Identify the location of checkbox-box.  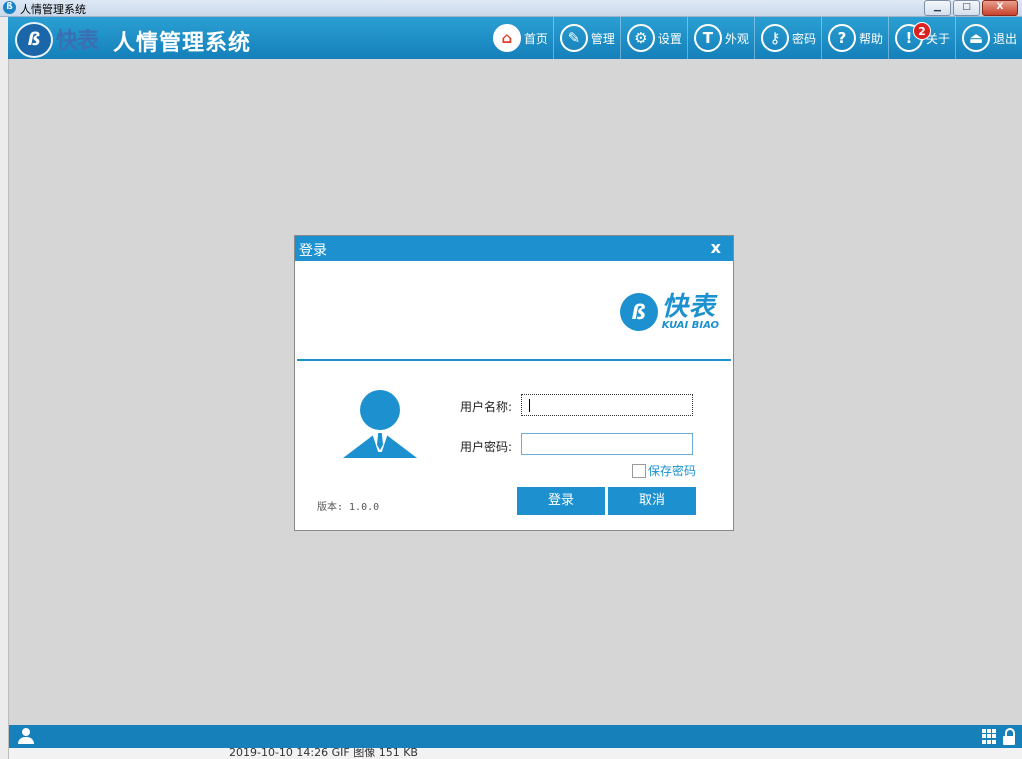
(639, 470).